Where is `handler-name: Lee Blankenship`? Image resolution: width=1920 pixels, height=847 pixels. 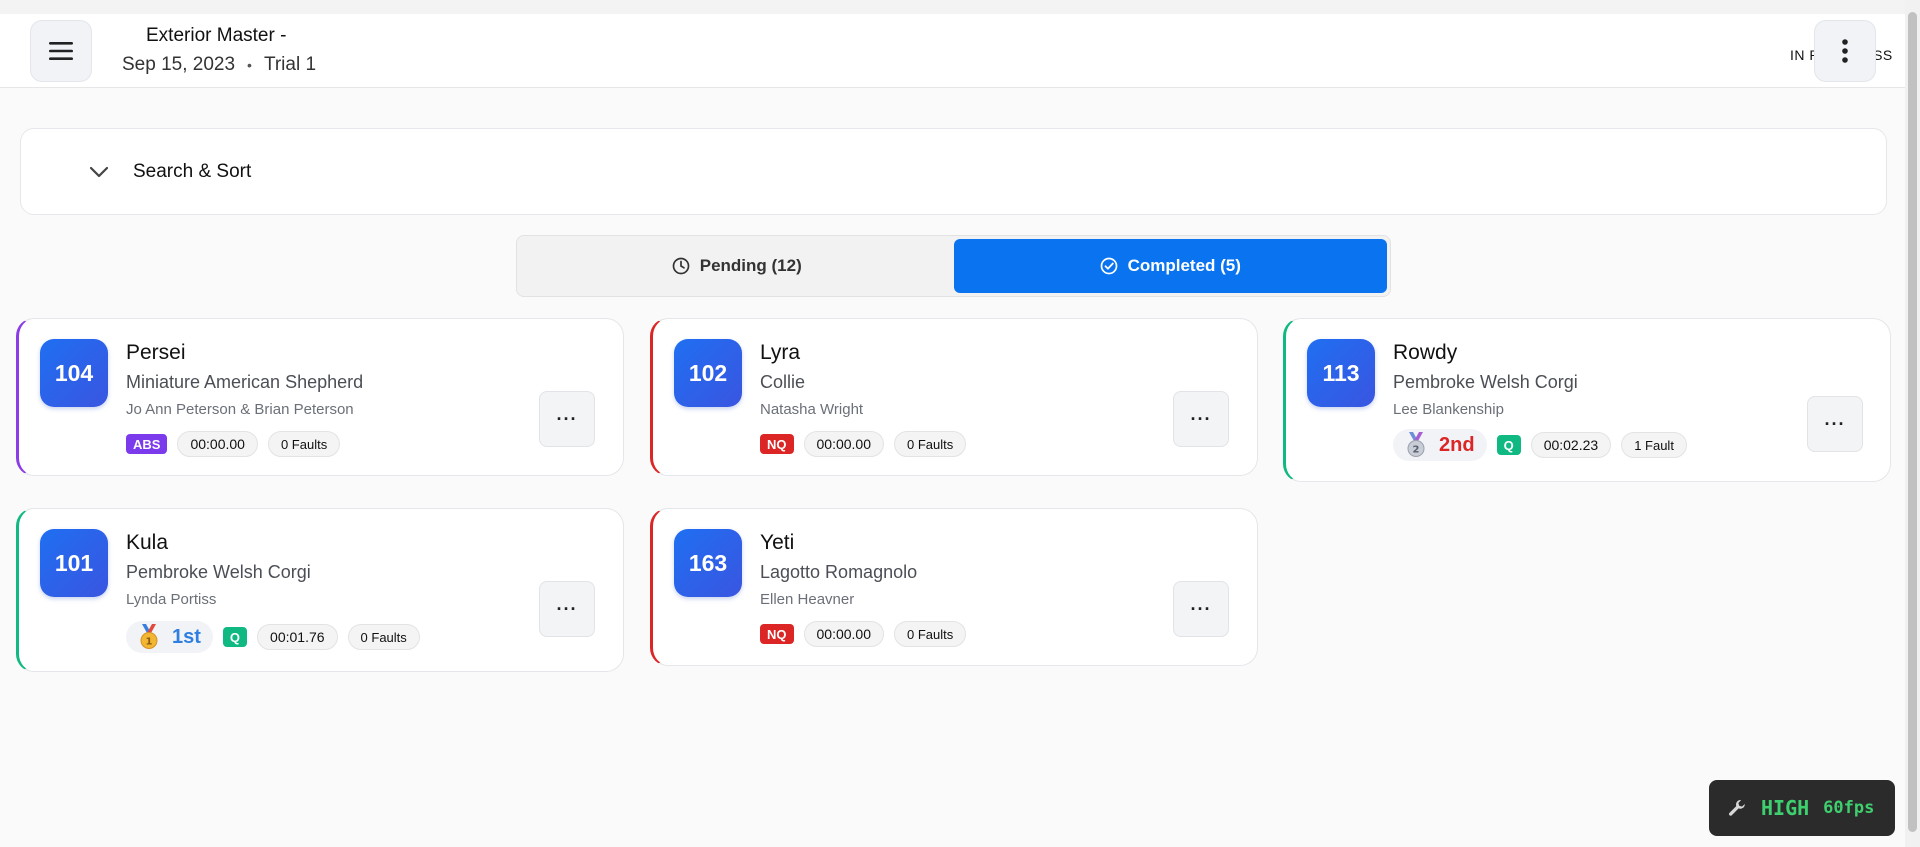
handler-name: Lee Blankenship is located at coordinates (1448, 409).